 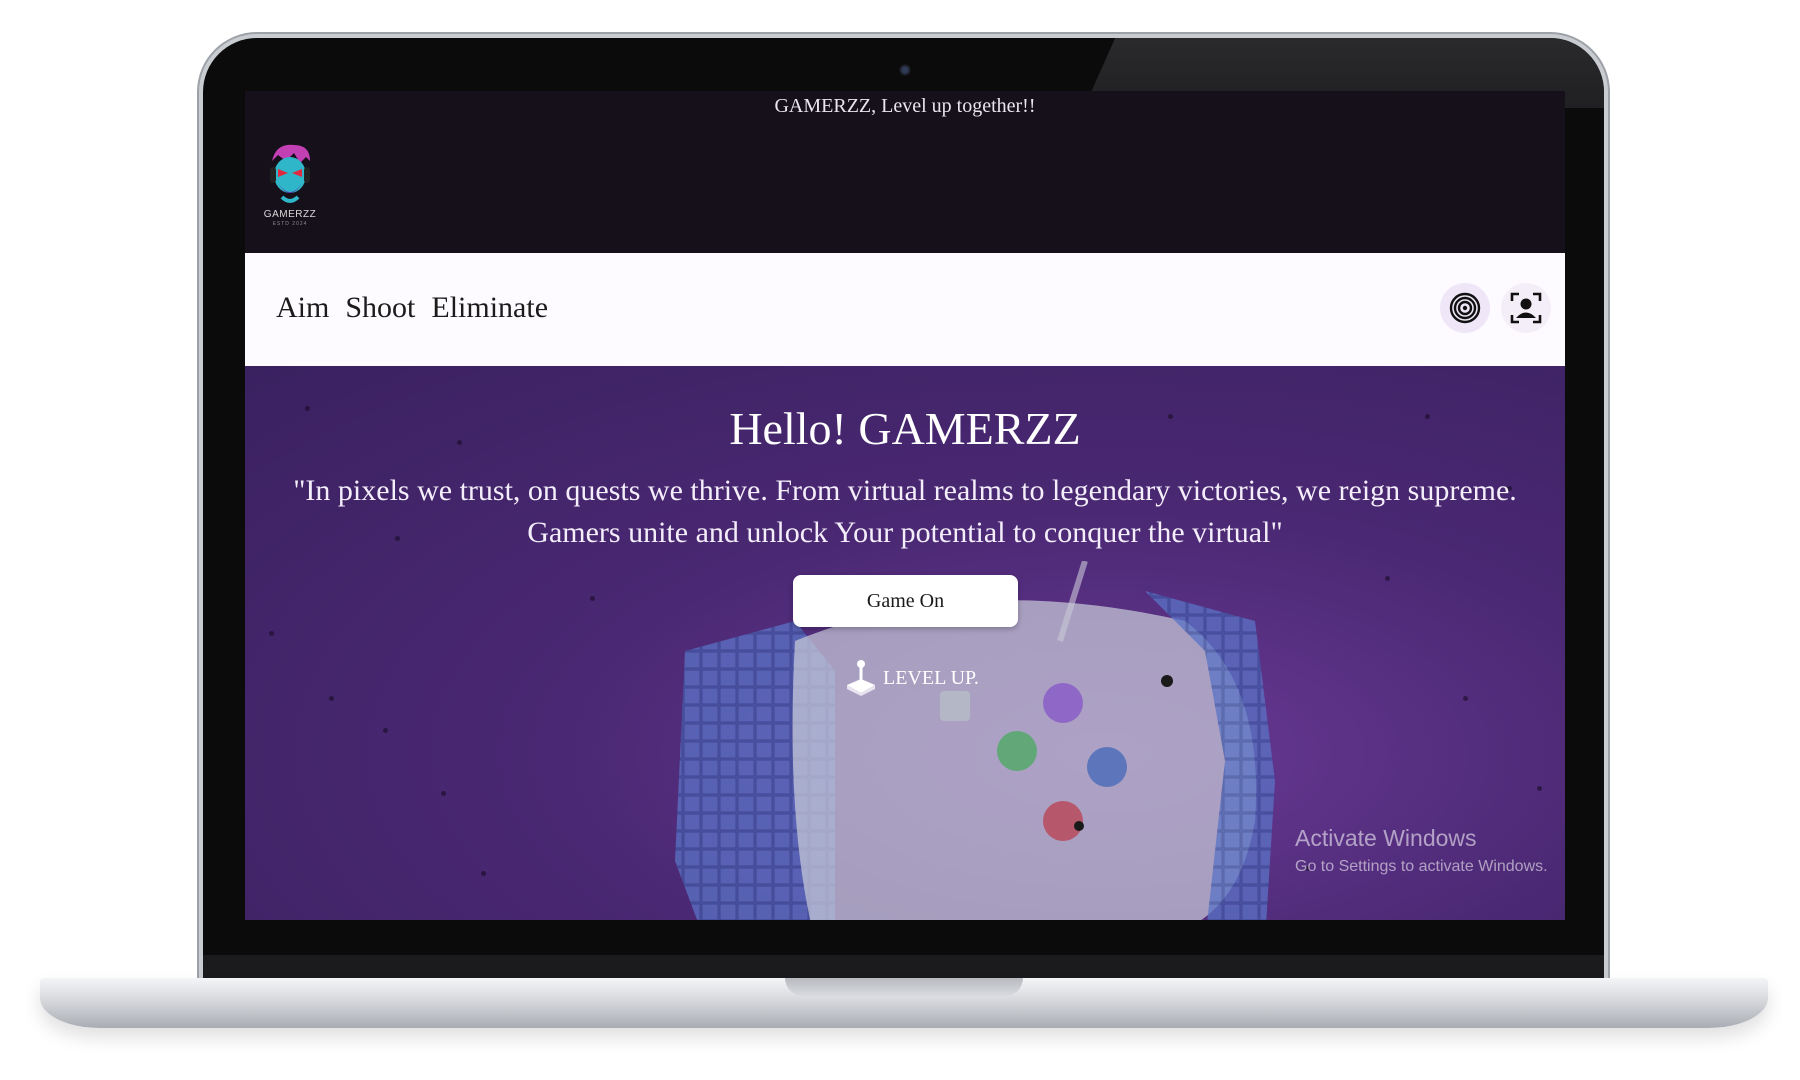 I want to click on site-tagline: GAMERZZ, Level up together!!, so click(x=905, y=106).